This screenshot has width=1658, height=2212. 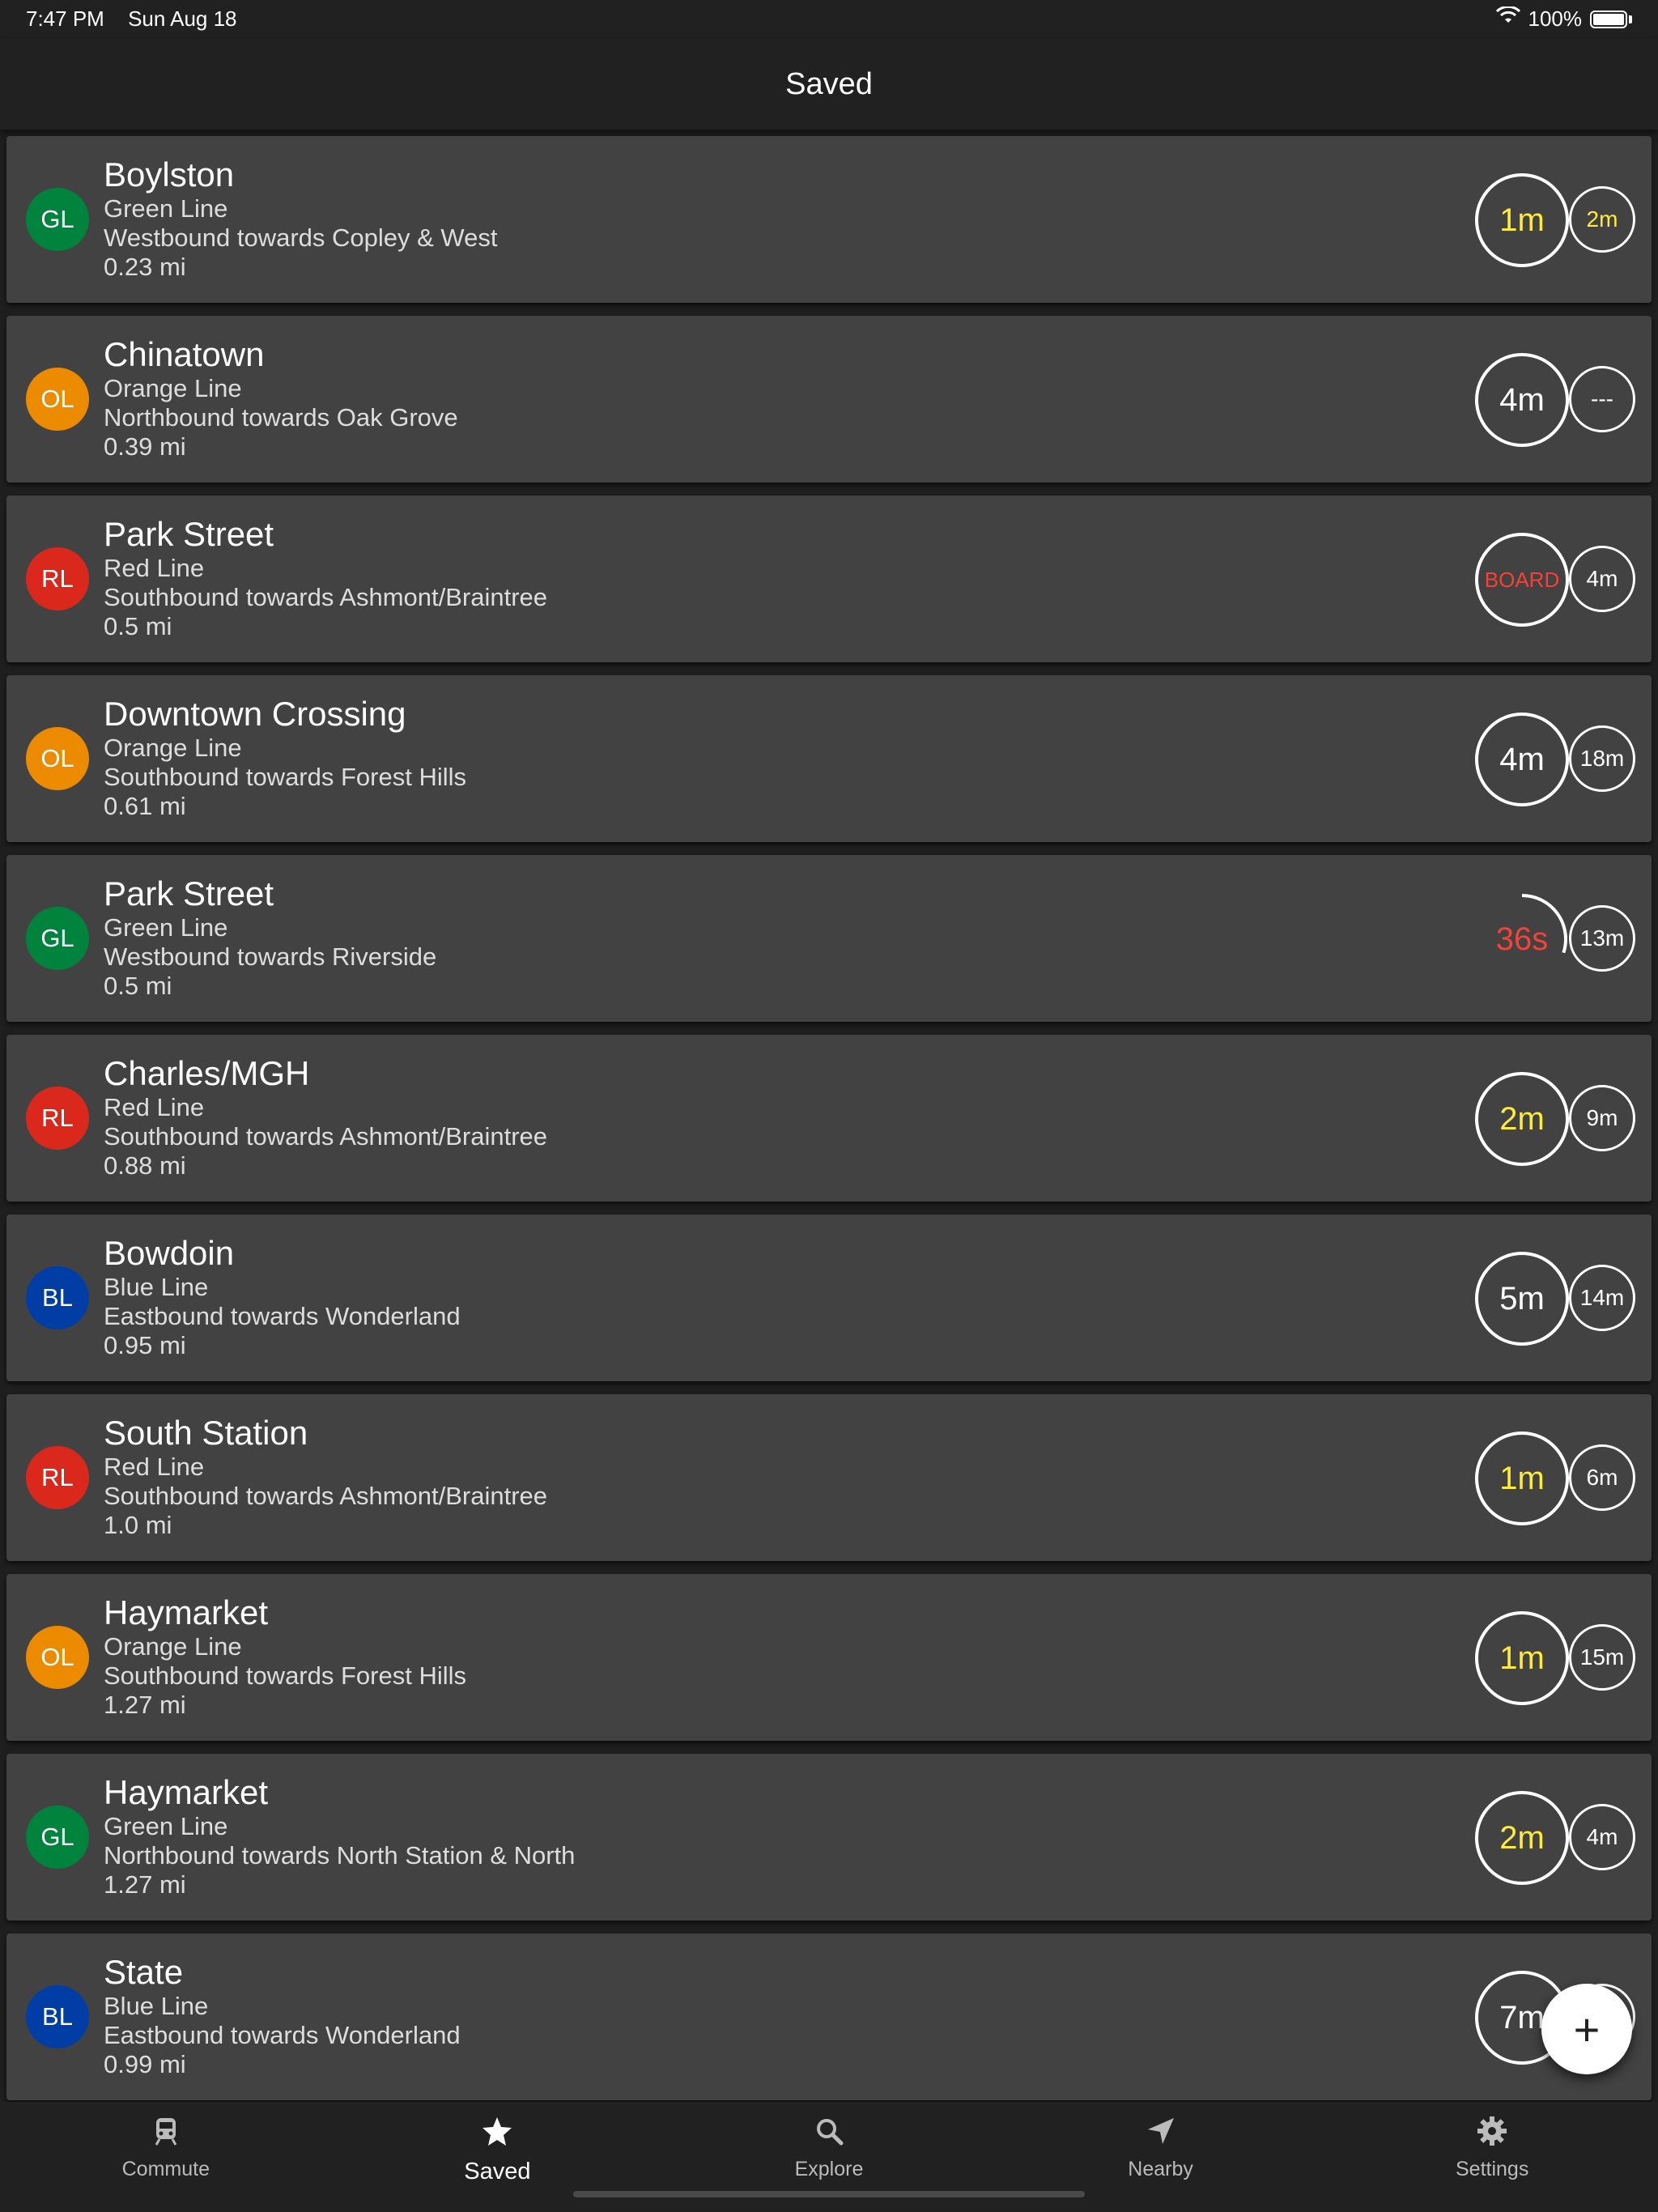 What do you see at coordinates (1608, 19) in the screenshot?
I see `battery-icon` at bounding box center [1608, 19].